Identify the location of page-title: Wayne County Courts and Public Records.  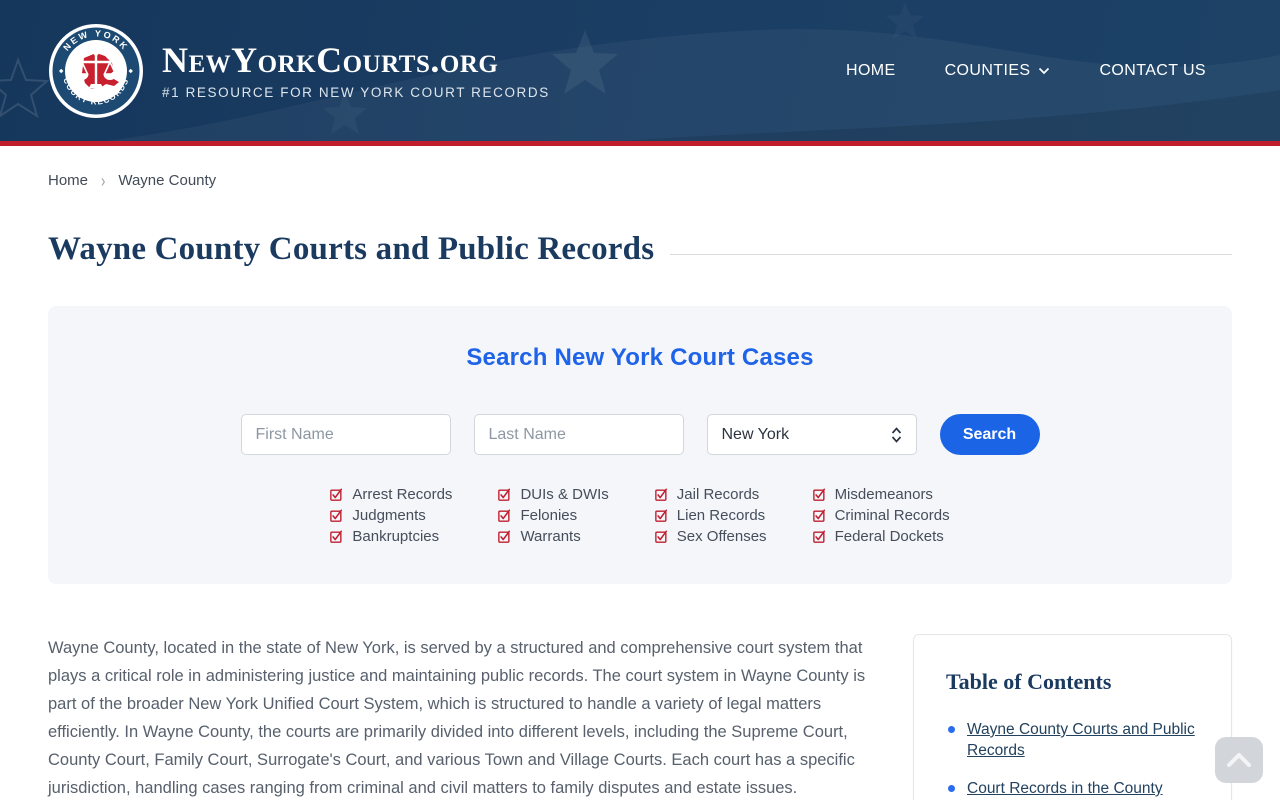
(351, 249).